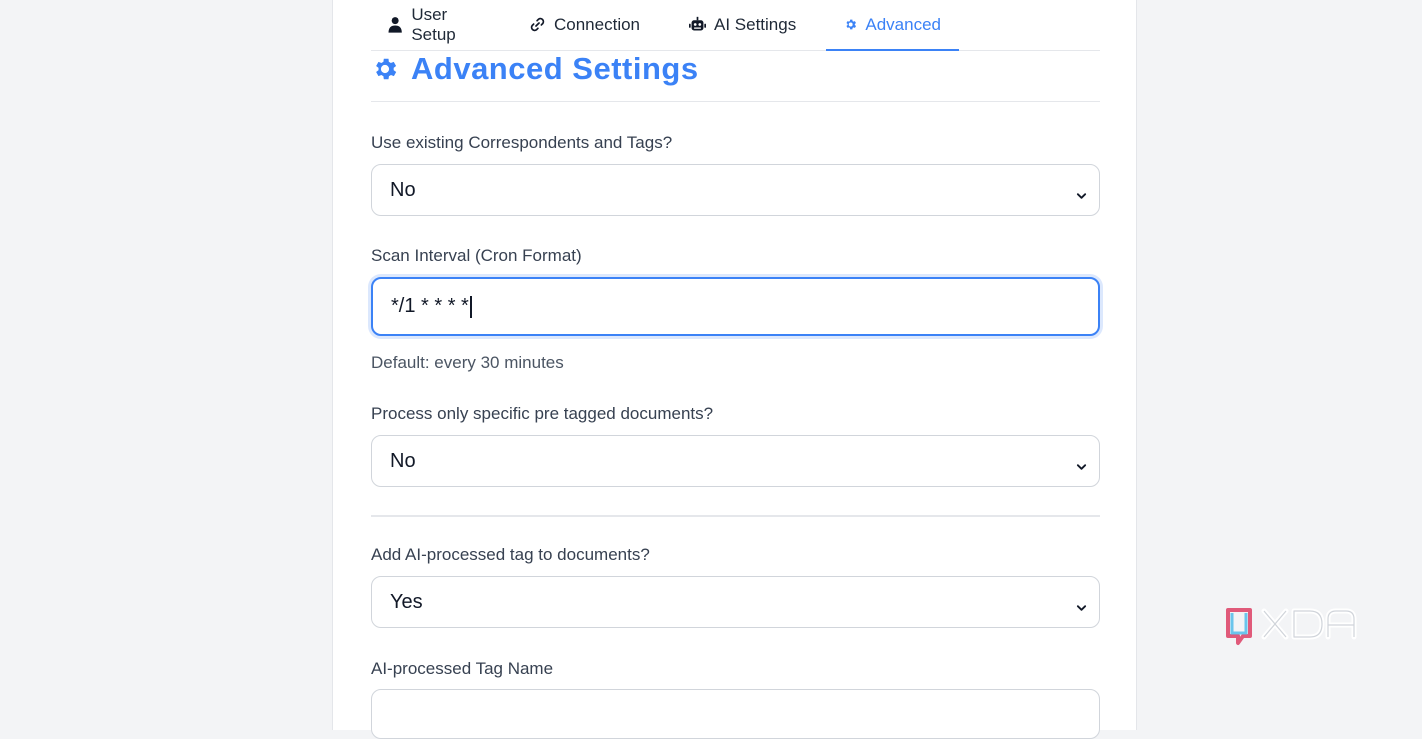  What do you see at coordinates (755, 24) in the screenshot?
I see `tab-ai-settings-label: AI Settings` at bounding box center [755, 24].